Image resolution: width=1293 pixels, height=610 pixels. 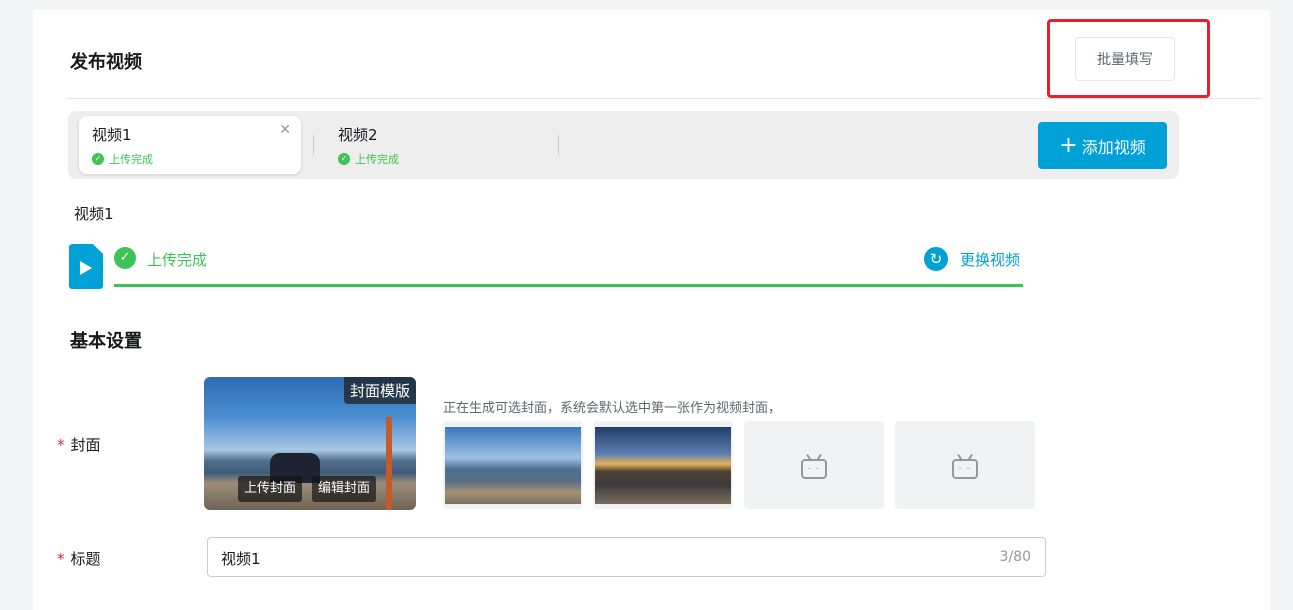 What do you see at coordinates (379, 390) in the screenshot?
I see `cover-template-tag: 封面模版` at bounding box center [379, 390].